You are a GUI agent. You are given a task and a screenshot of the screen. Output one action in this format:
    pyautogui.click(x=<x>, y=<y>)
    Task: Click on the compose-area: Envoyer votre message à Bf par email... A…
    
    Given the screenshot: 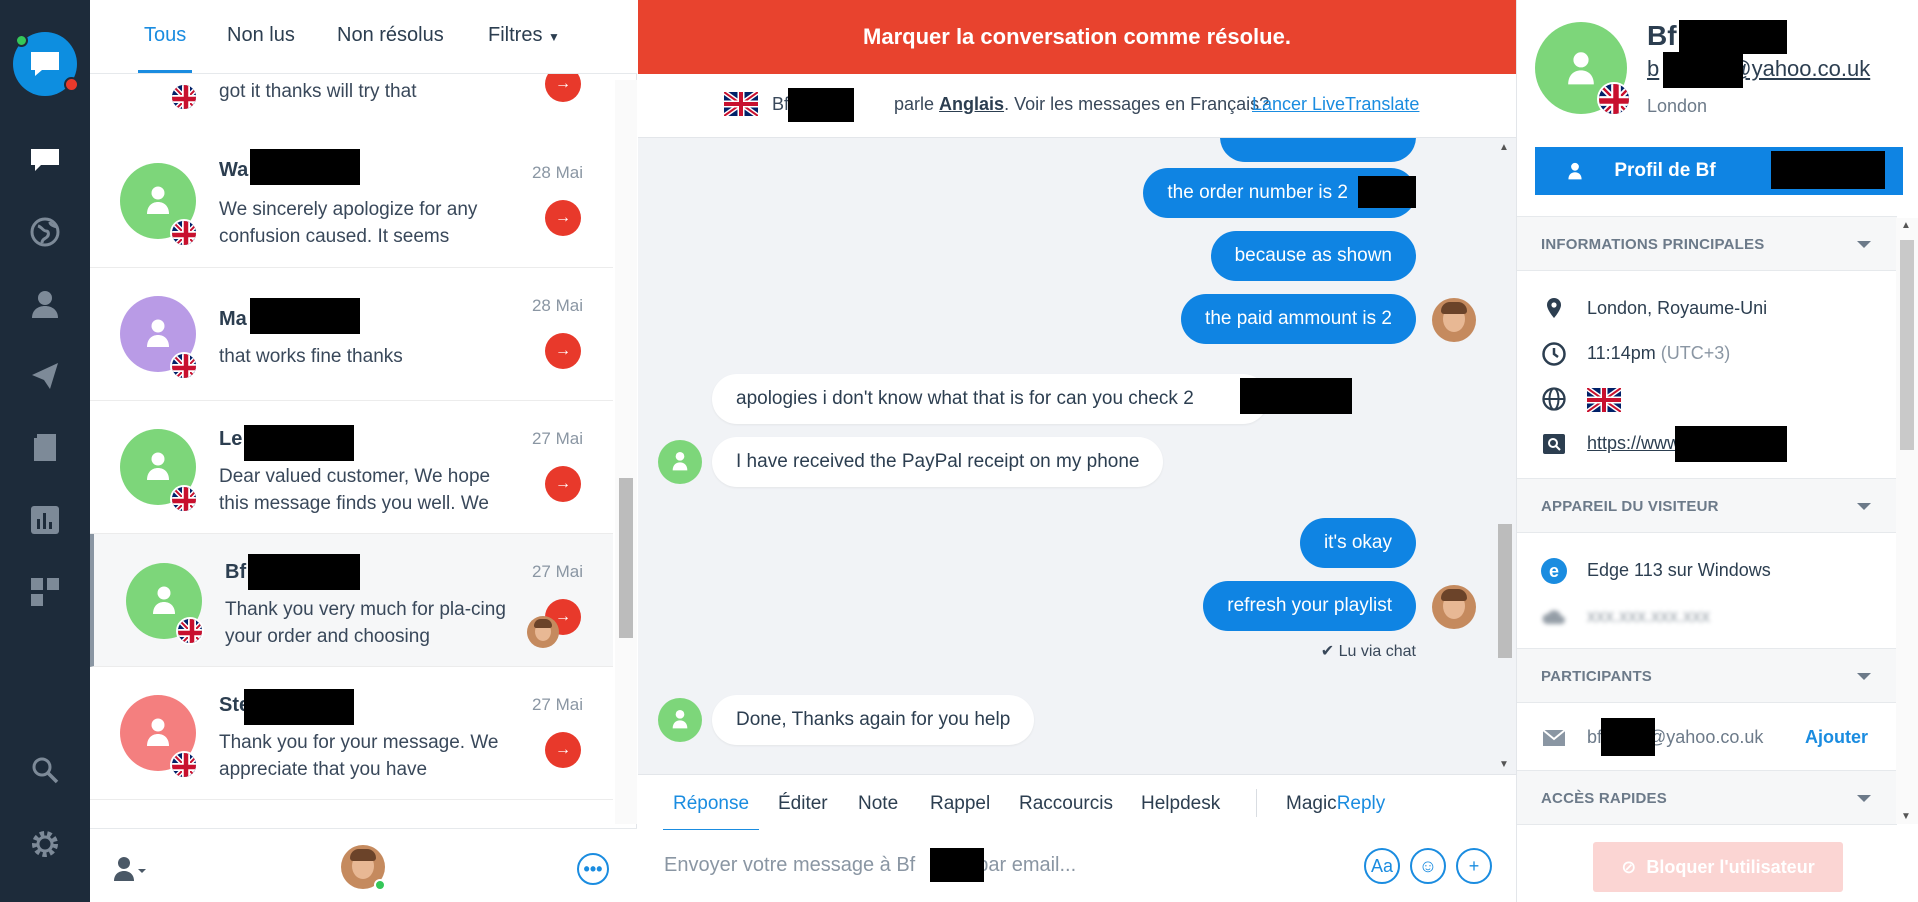 What is the action you would take?
    pyautogui.click(x=1077, y=866)
    